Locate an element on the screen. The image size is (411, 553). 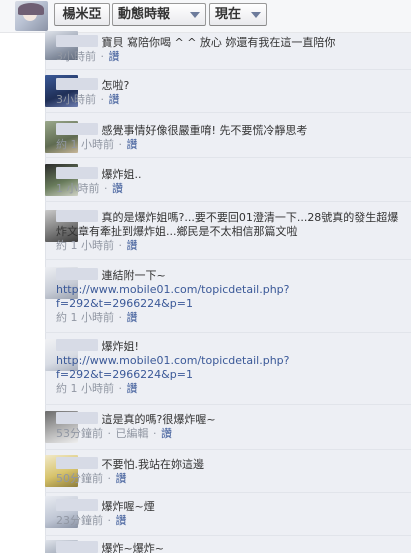
time-dropdown: 現在 is located at coordinates (238, 14).